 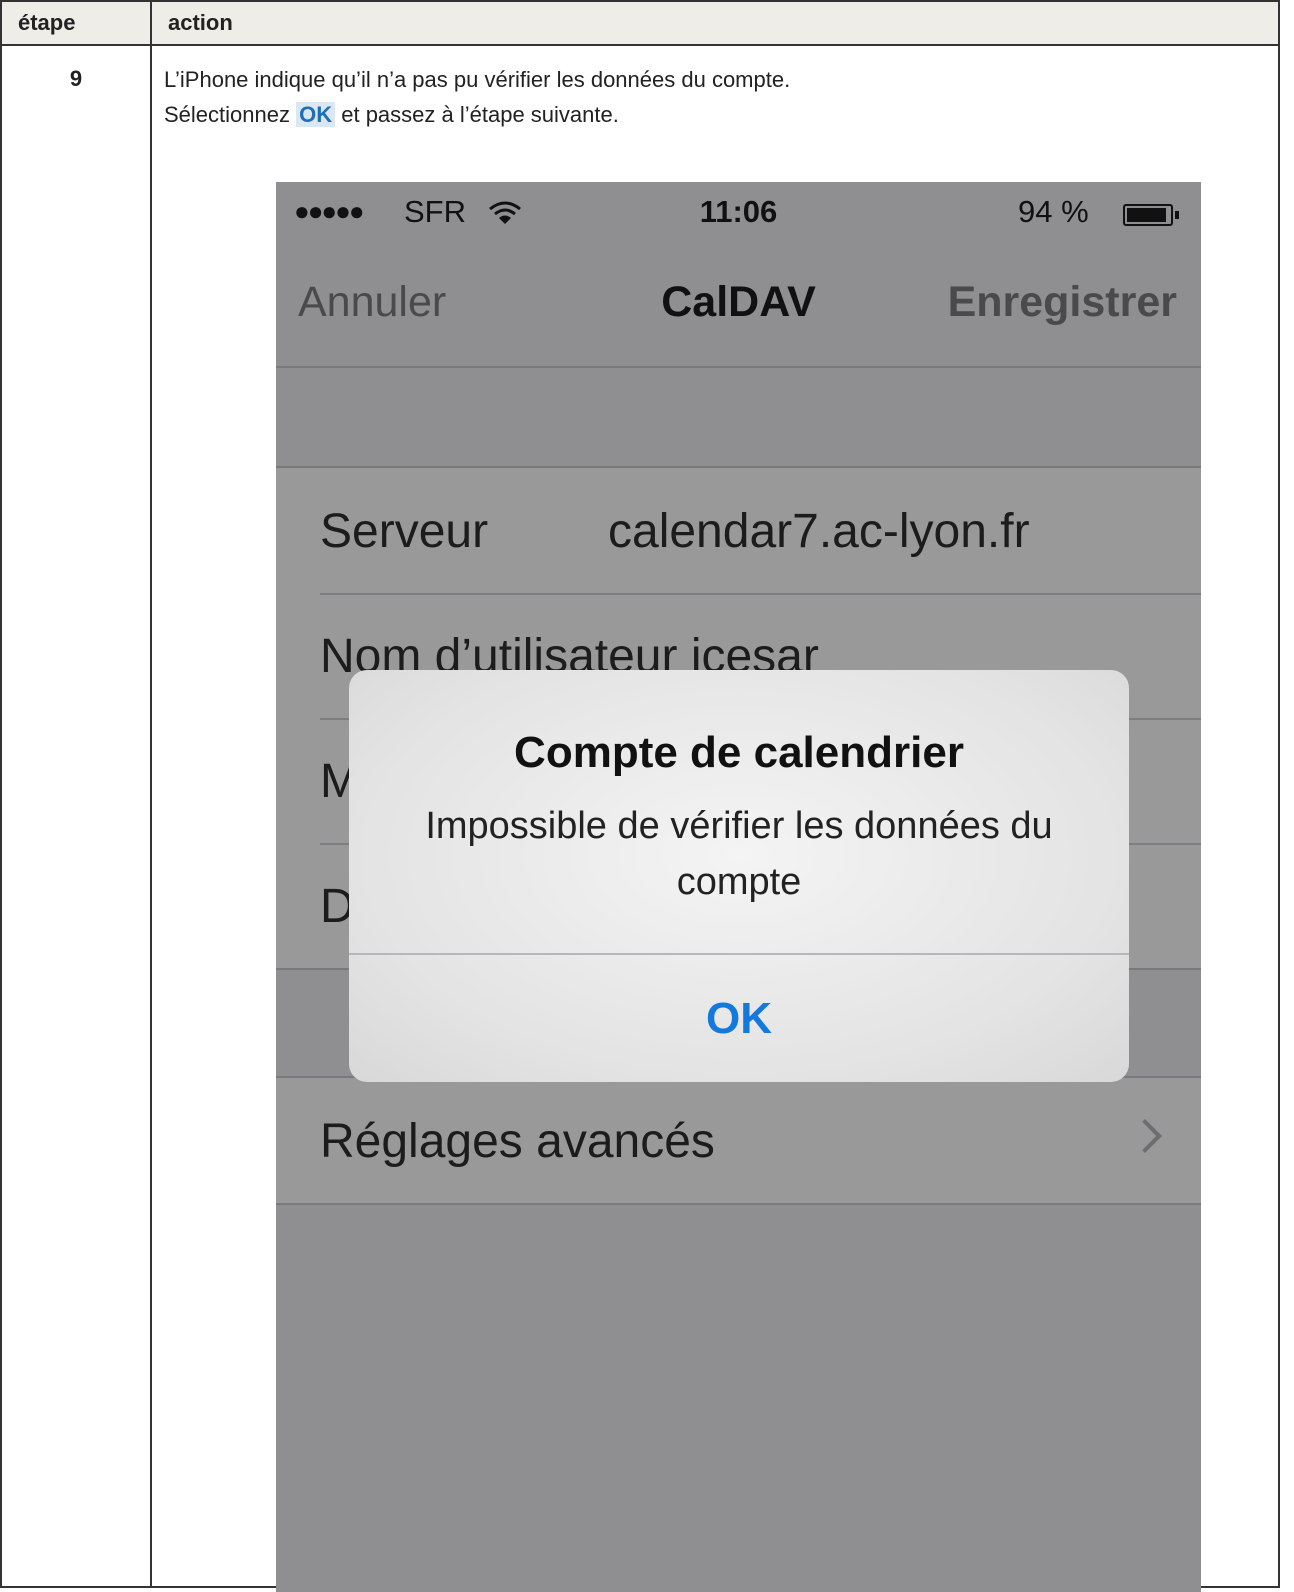 I want to click on alert-divider, so click(x=739, y=954).